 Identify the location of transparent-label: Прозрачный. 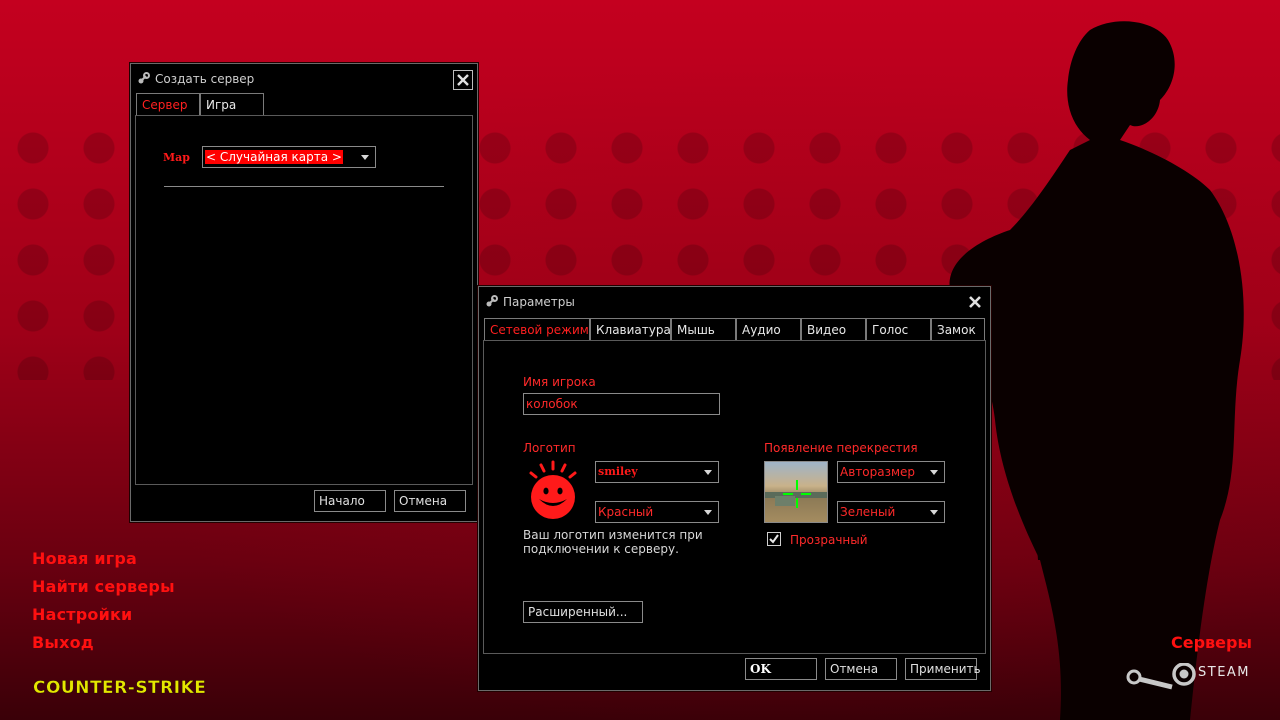
(829, 540).